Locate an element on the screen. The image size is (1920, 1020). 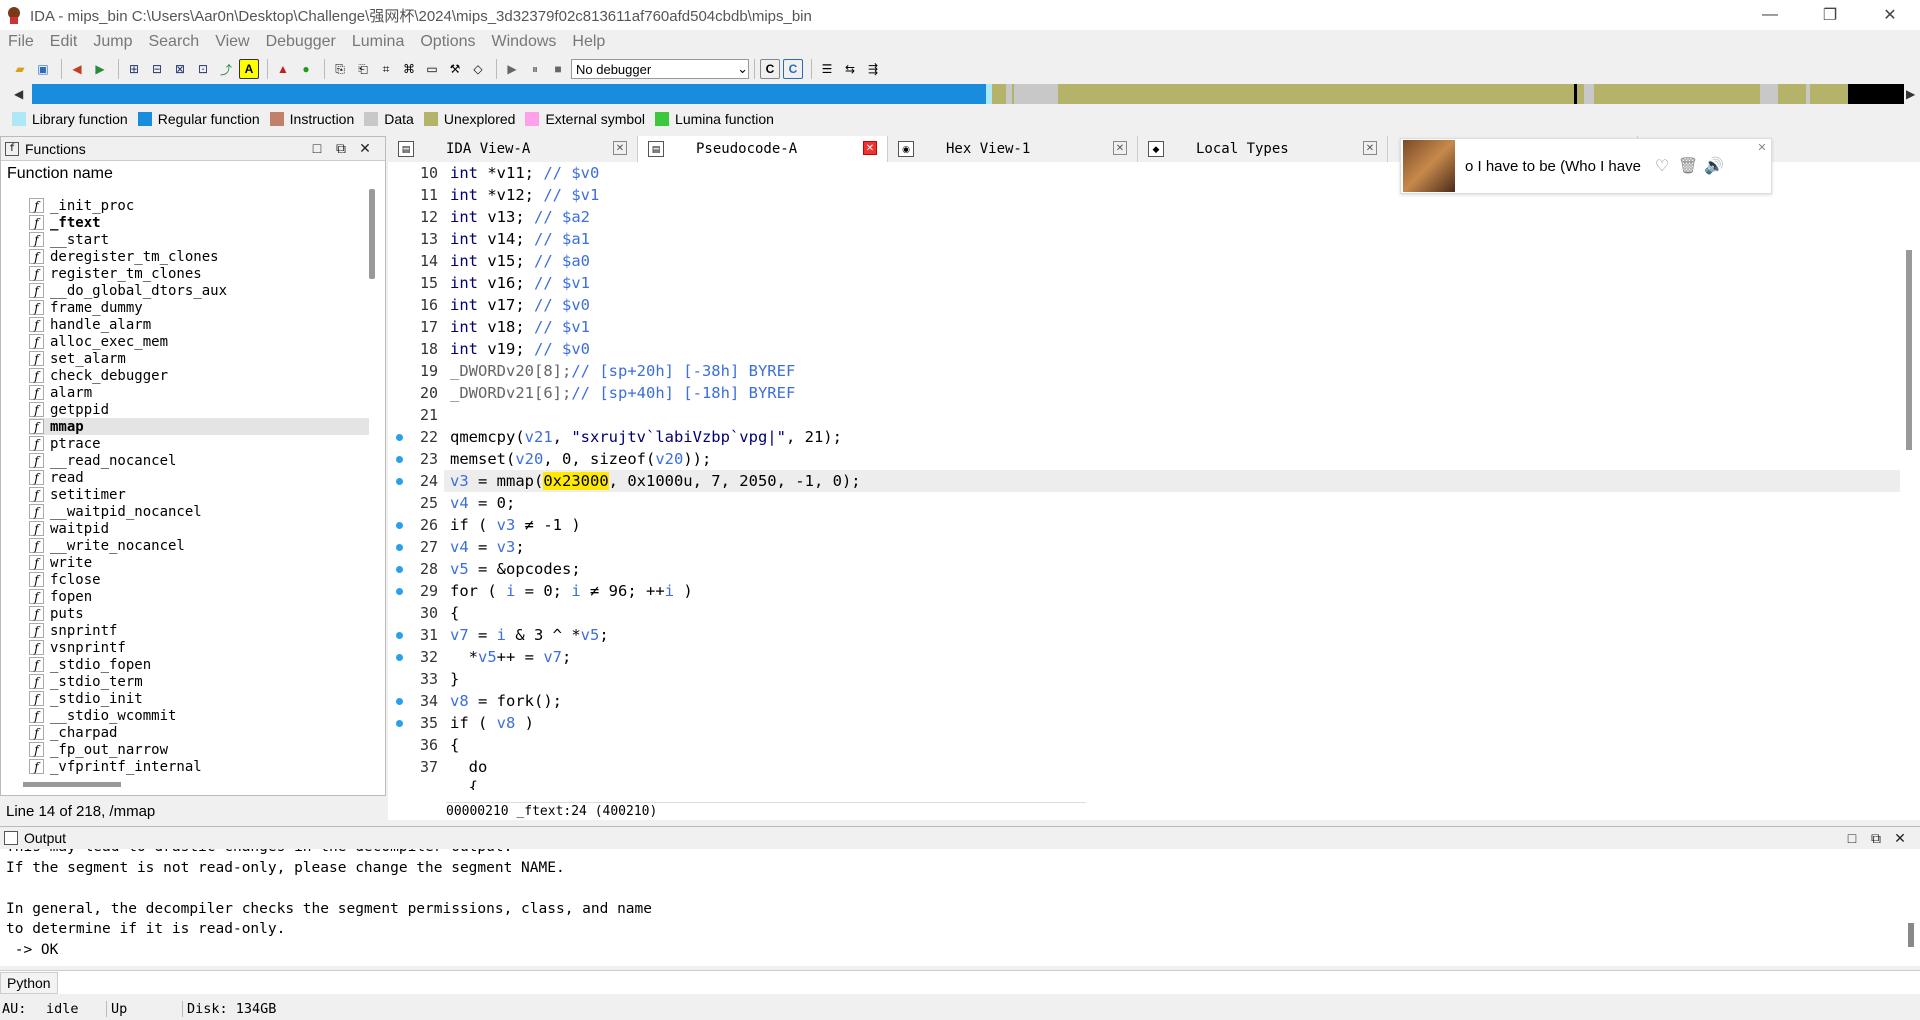
nav-right-icon: ▶ is located at coordinates (1910, 94).